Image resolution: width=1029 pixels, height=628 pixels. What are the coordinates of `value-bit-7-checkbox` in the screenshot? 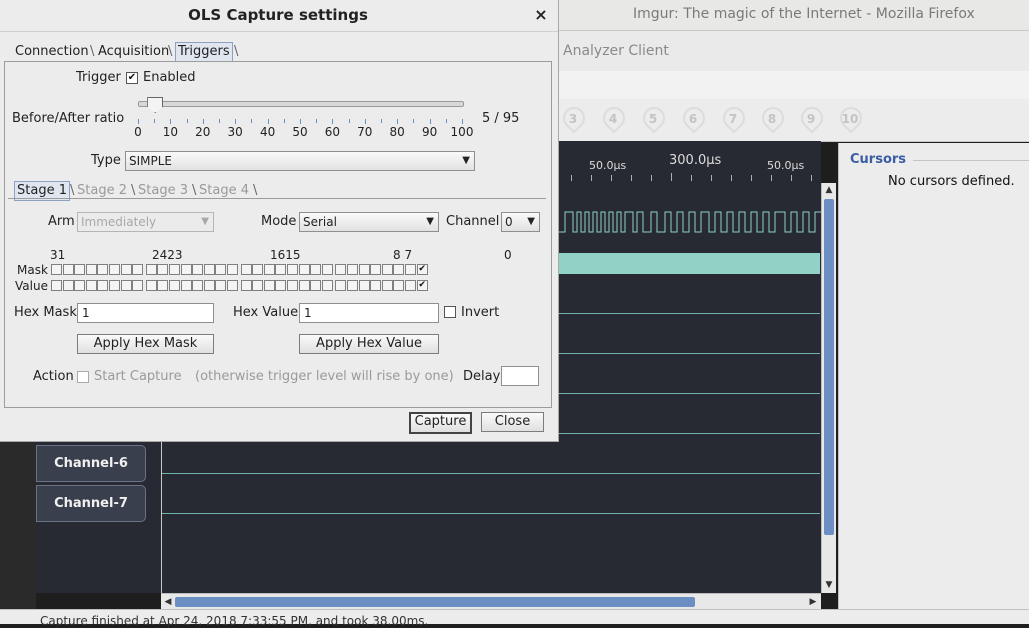 It's located at (341, 285).